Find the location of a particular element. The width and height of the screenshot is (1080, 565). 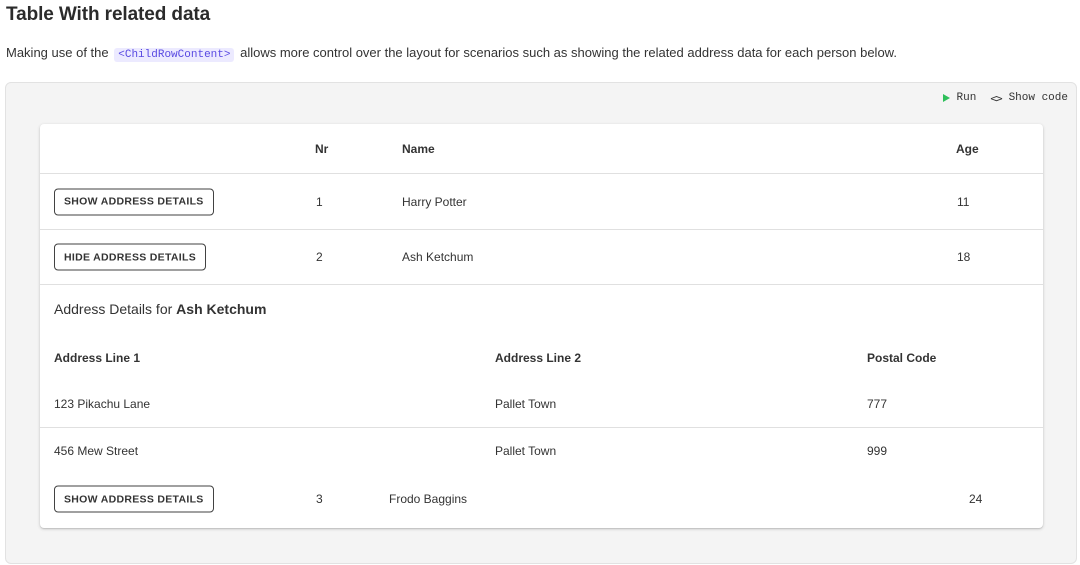

table-header-row: Nr Name Age is located at coordinates (541, 149).